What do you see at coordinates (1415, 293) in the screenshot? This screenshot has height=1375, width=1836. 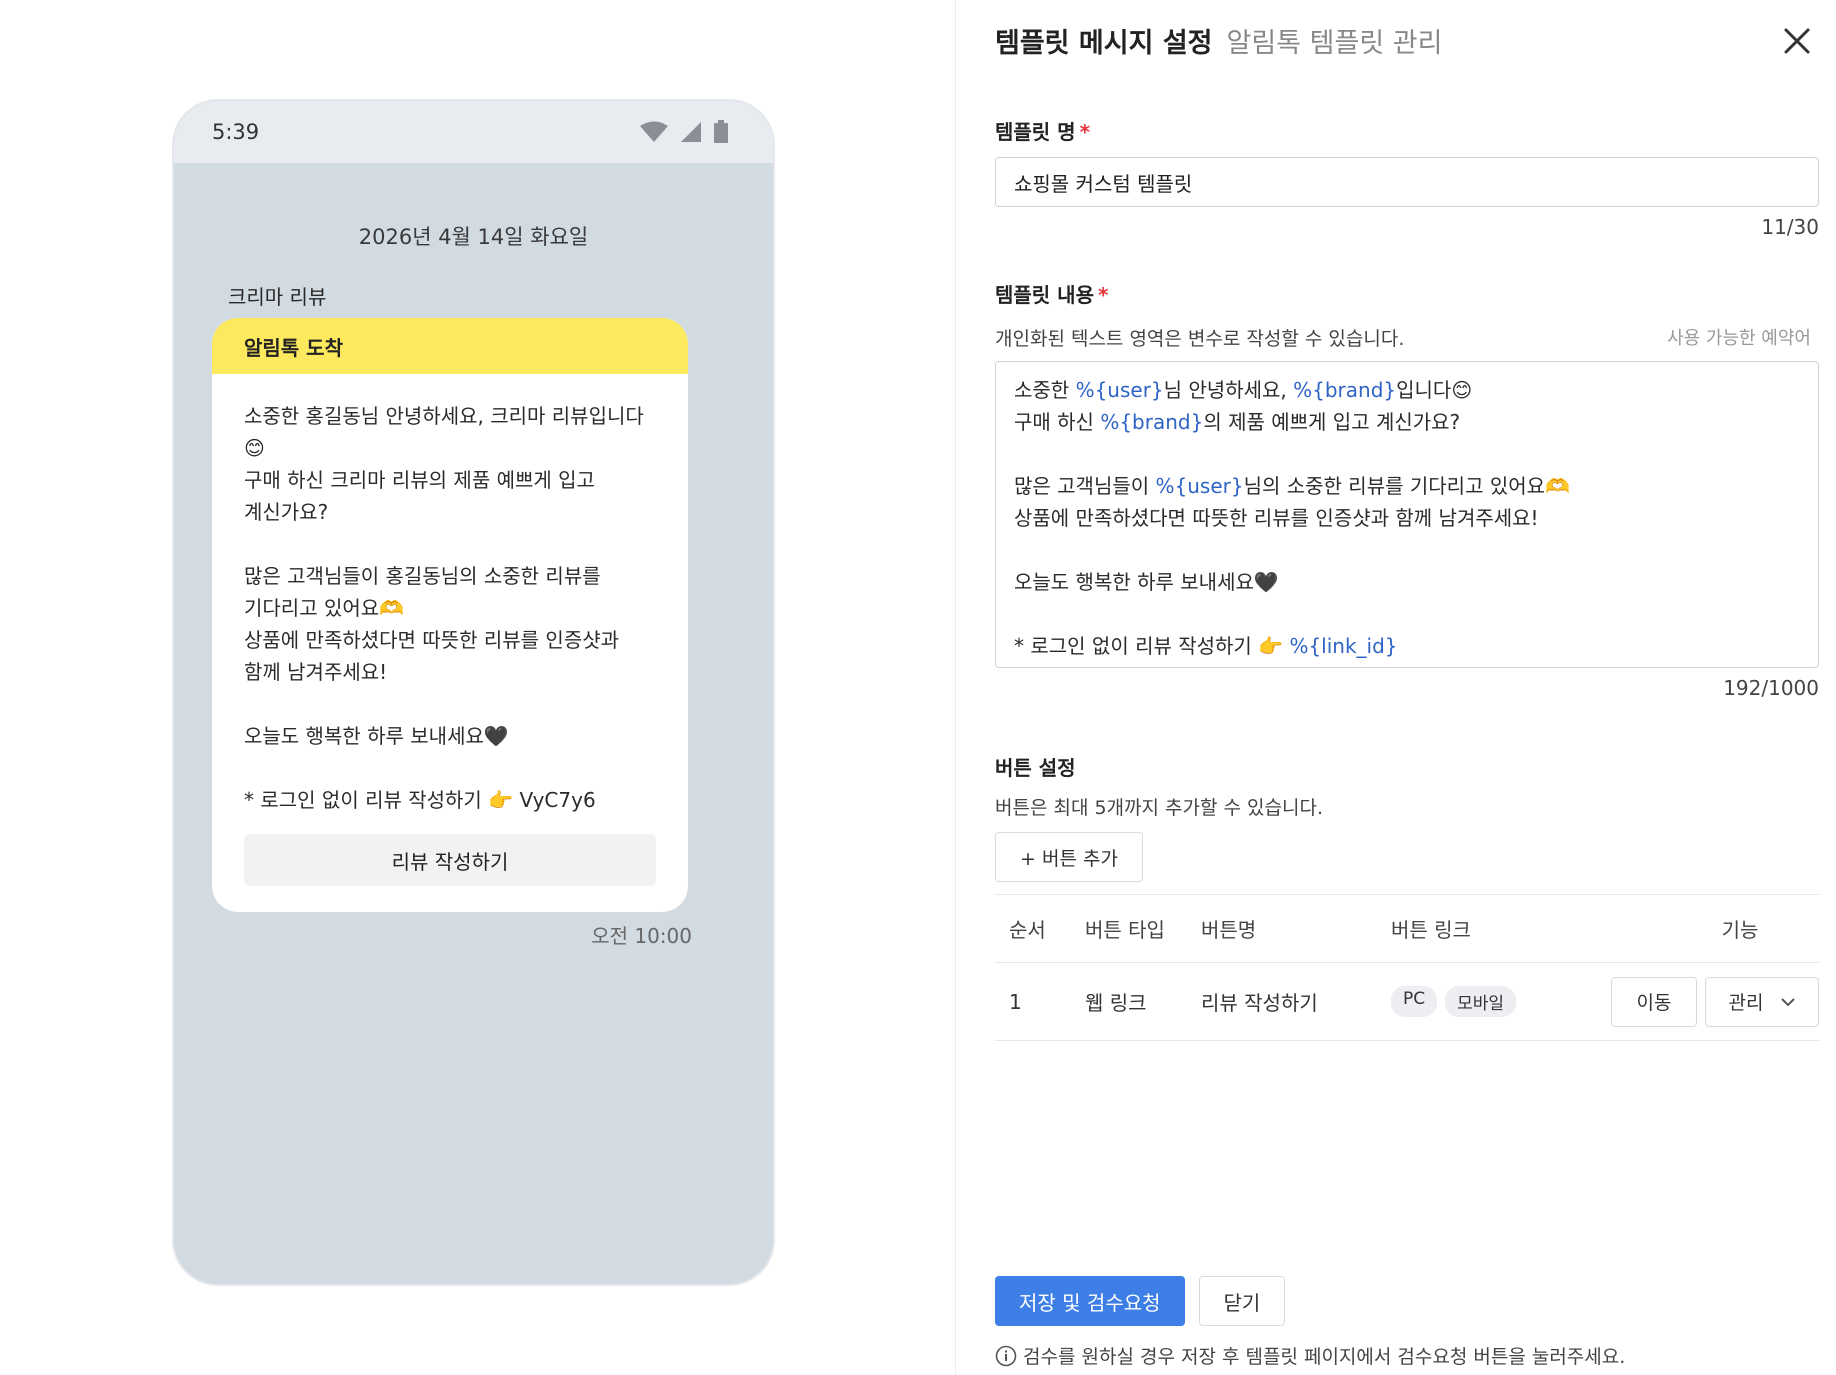 I see `template-content-label: 템플릿 내용 *` at bounding box center [1415, 293].